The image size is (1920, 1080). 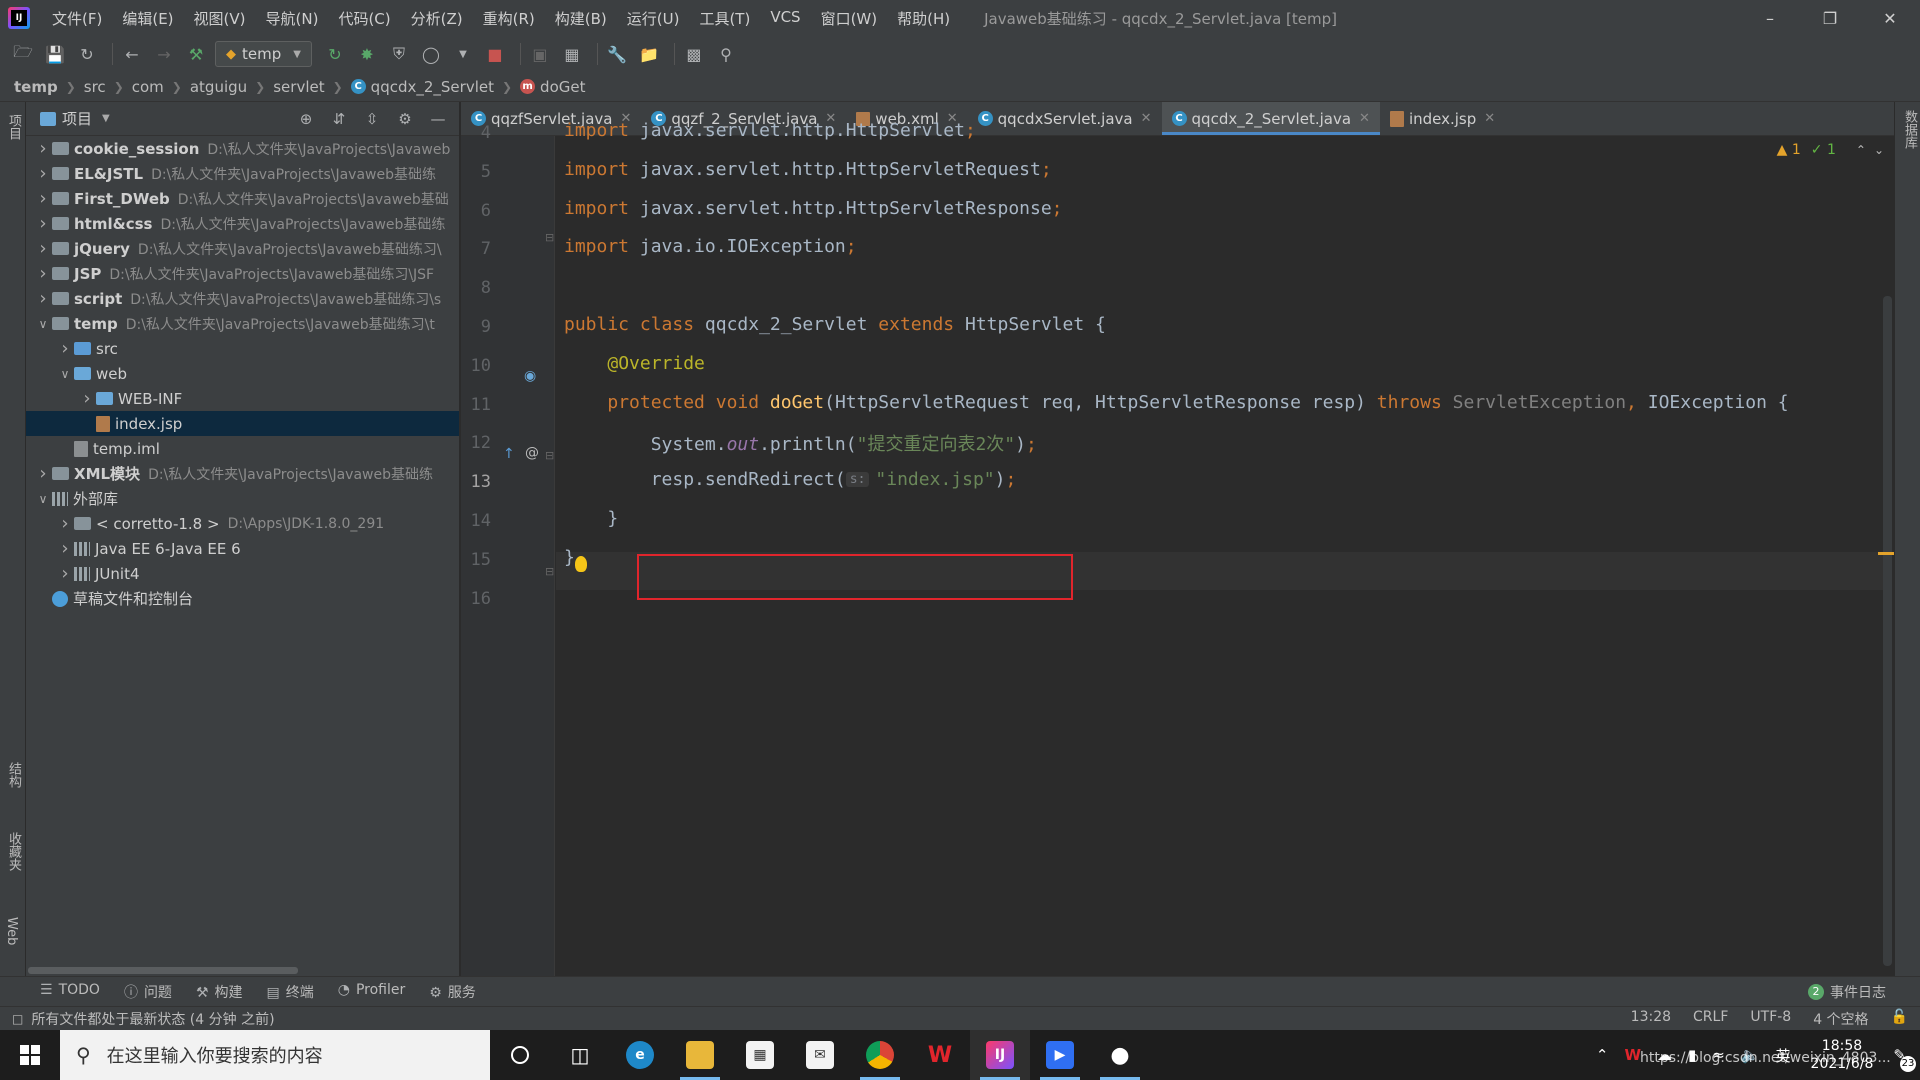 I want to click on menu-item: 分析(Z), so click(x=437, y=18).